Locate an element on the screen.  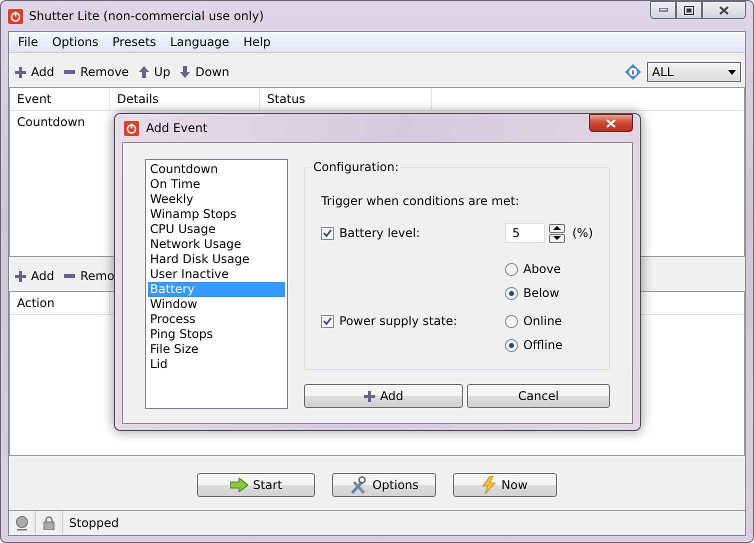
column-header: Action is located at coordinates (60, 303).